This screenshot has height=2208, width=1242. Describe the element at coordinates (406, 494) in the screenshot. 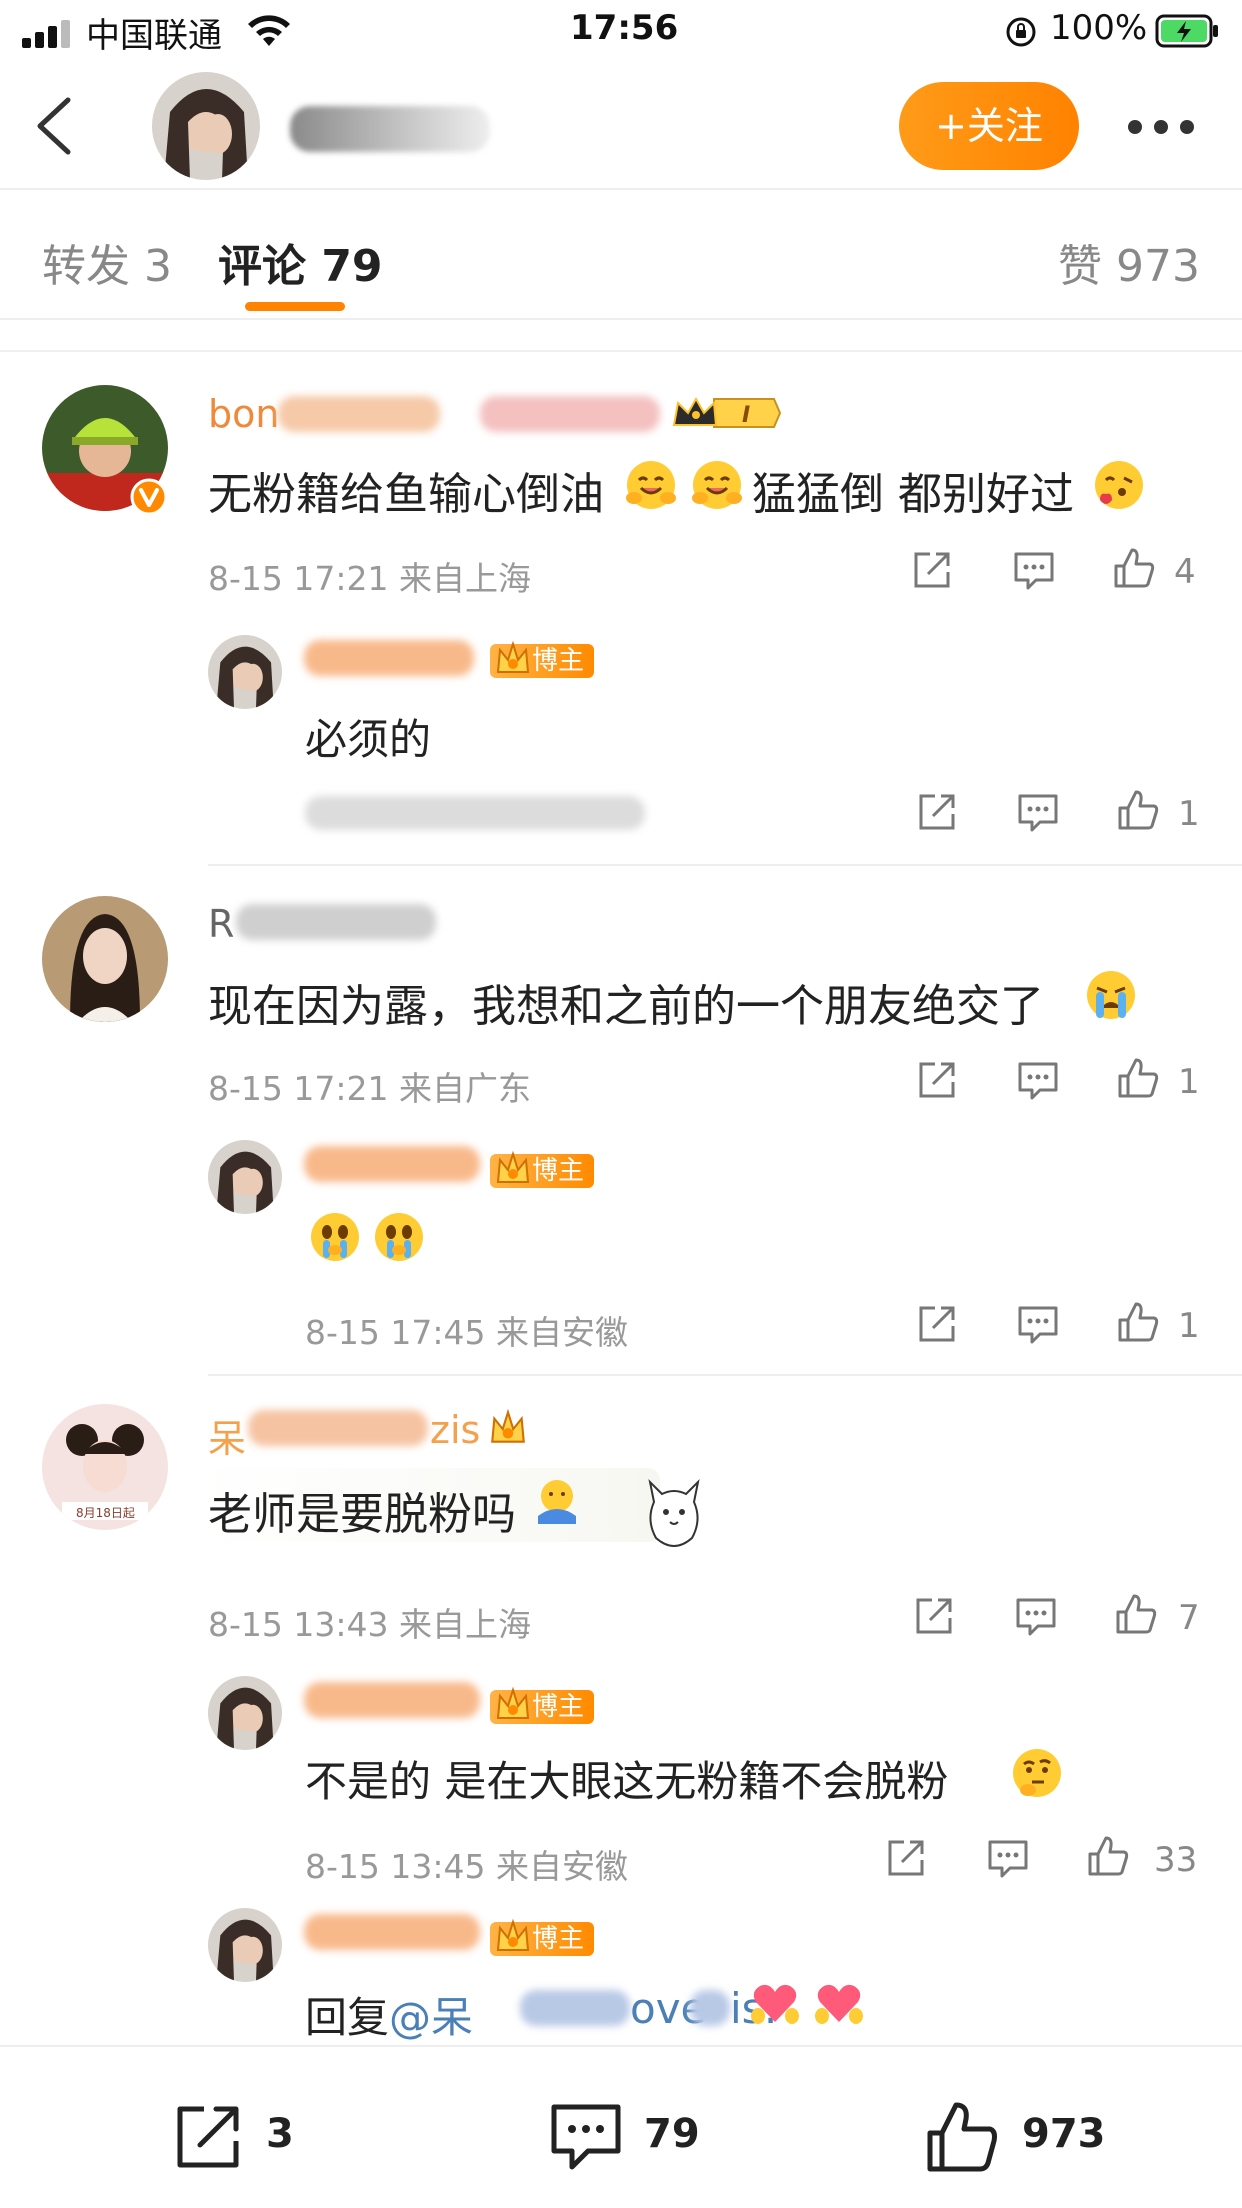

I see `comment-text: 无粉籍给鱼输心倒油` at that location.